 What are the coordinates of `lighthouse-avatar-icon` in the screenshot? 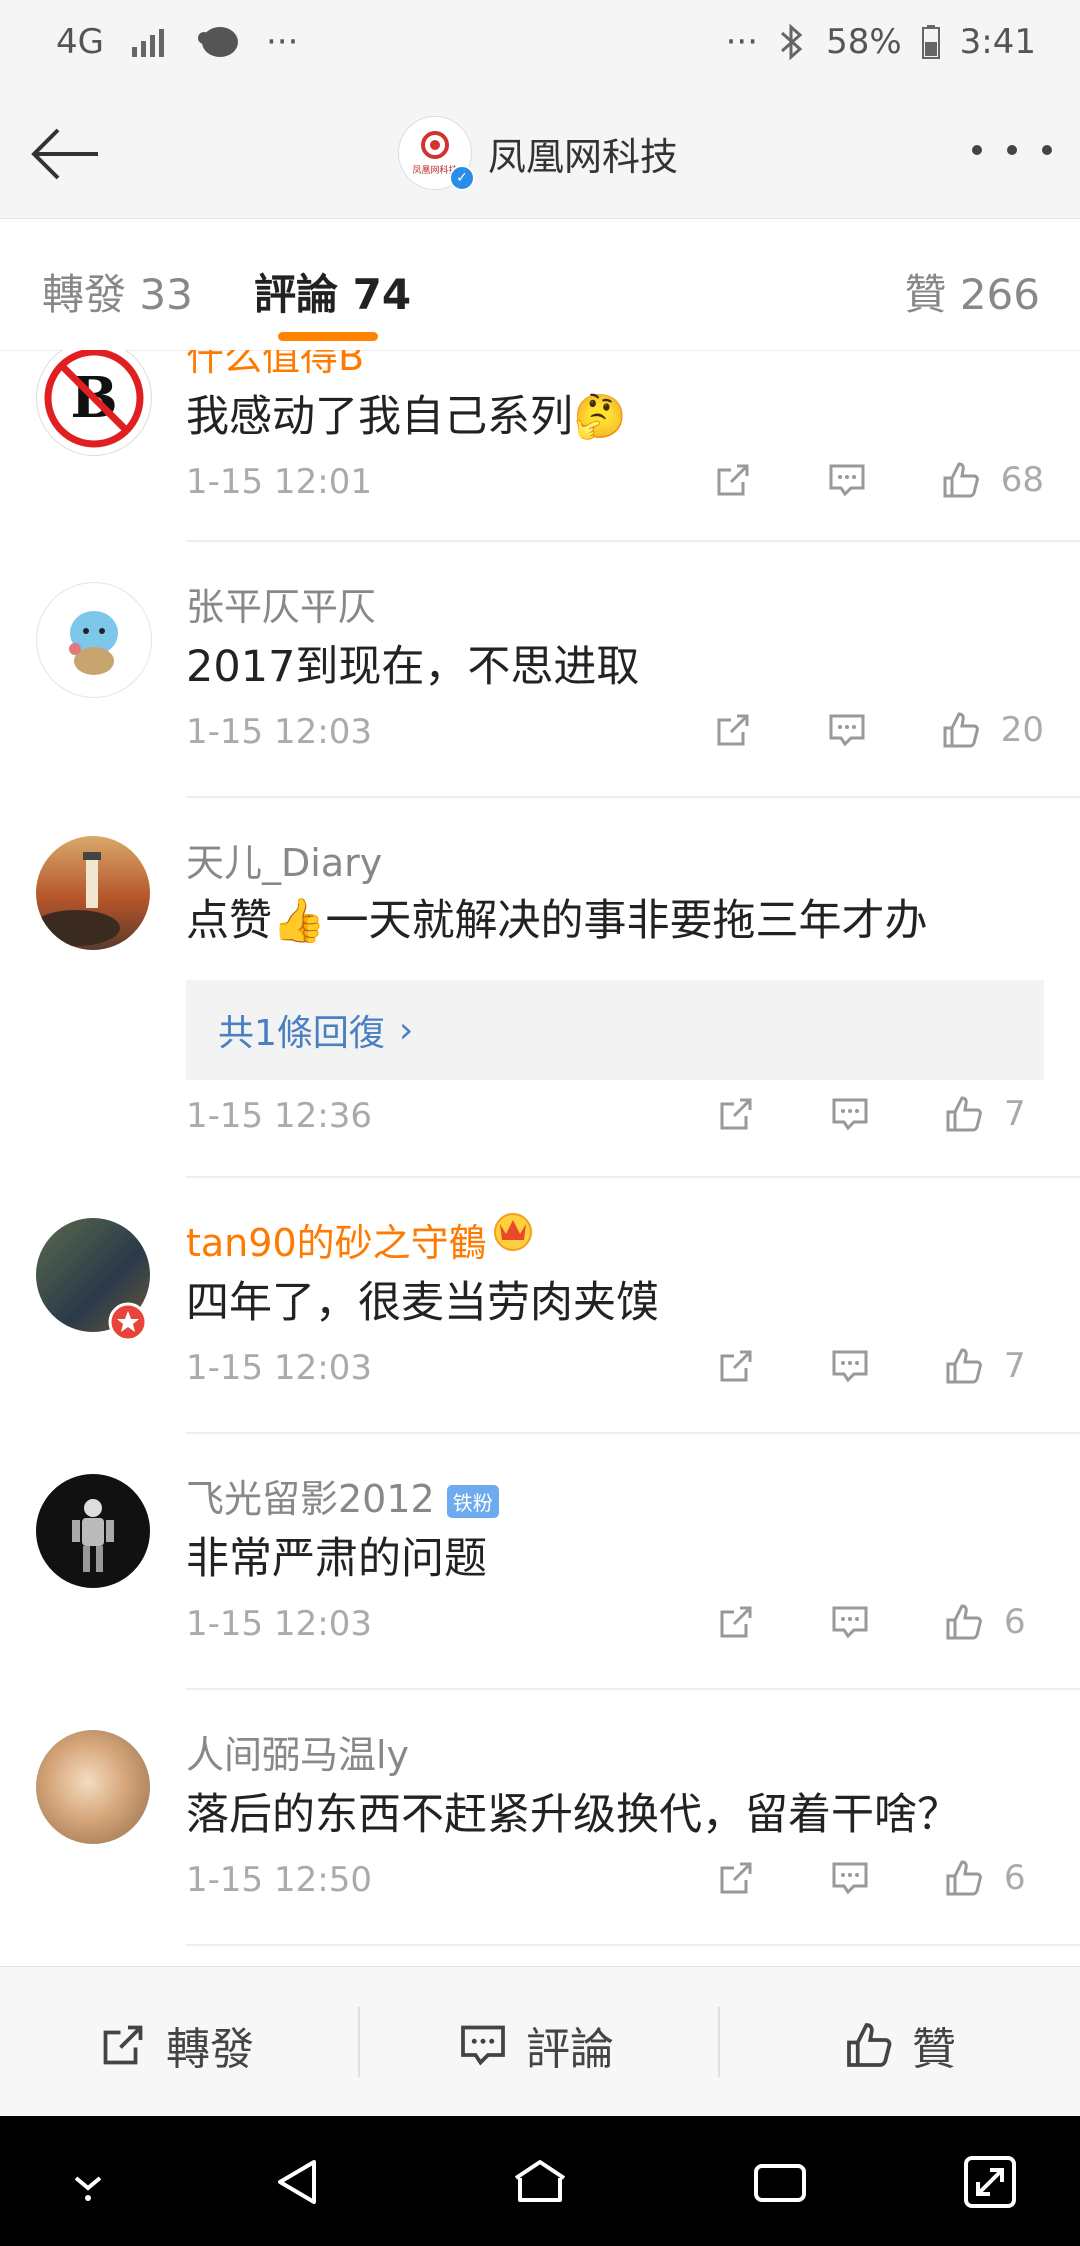 It's located at (78, 899).